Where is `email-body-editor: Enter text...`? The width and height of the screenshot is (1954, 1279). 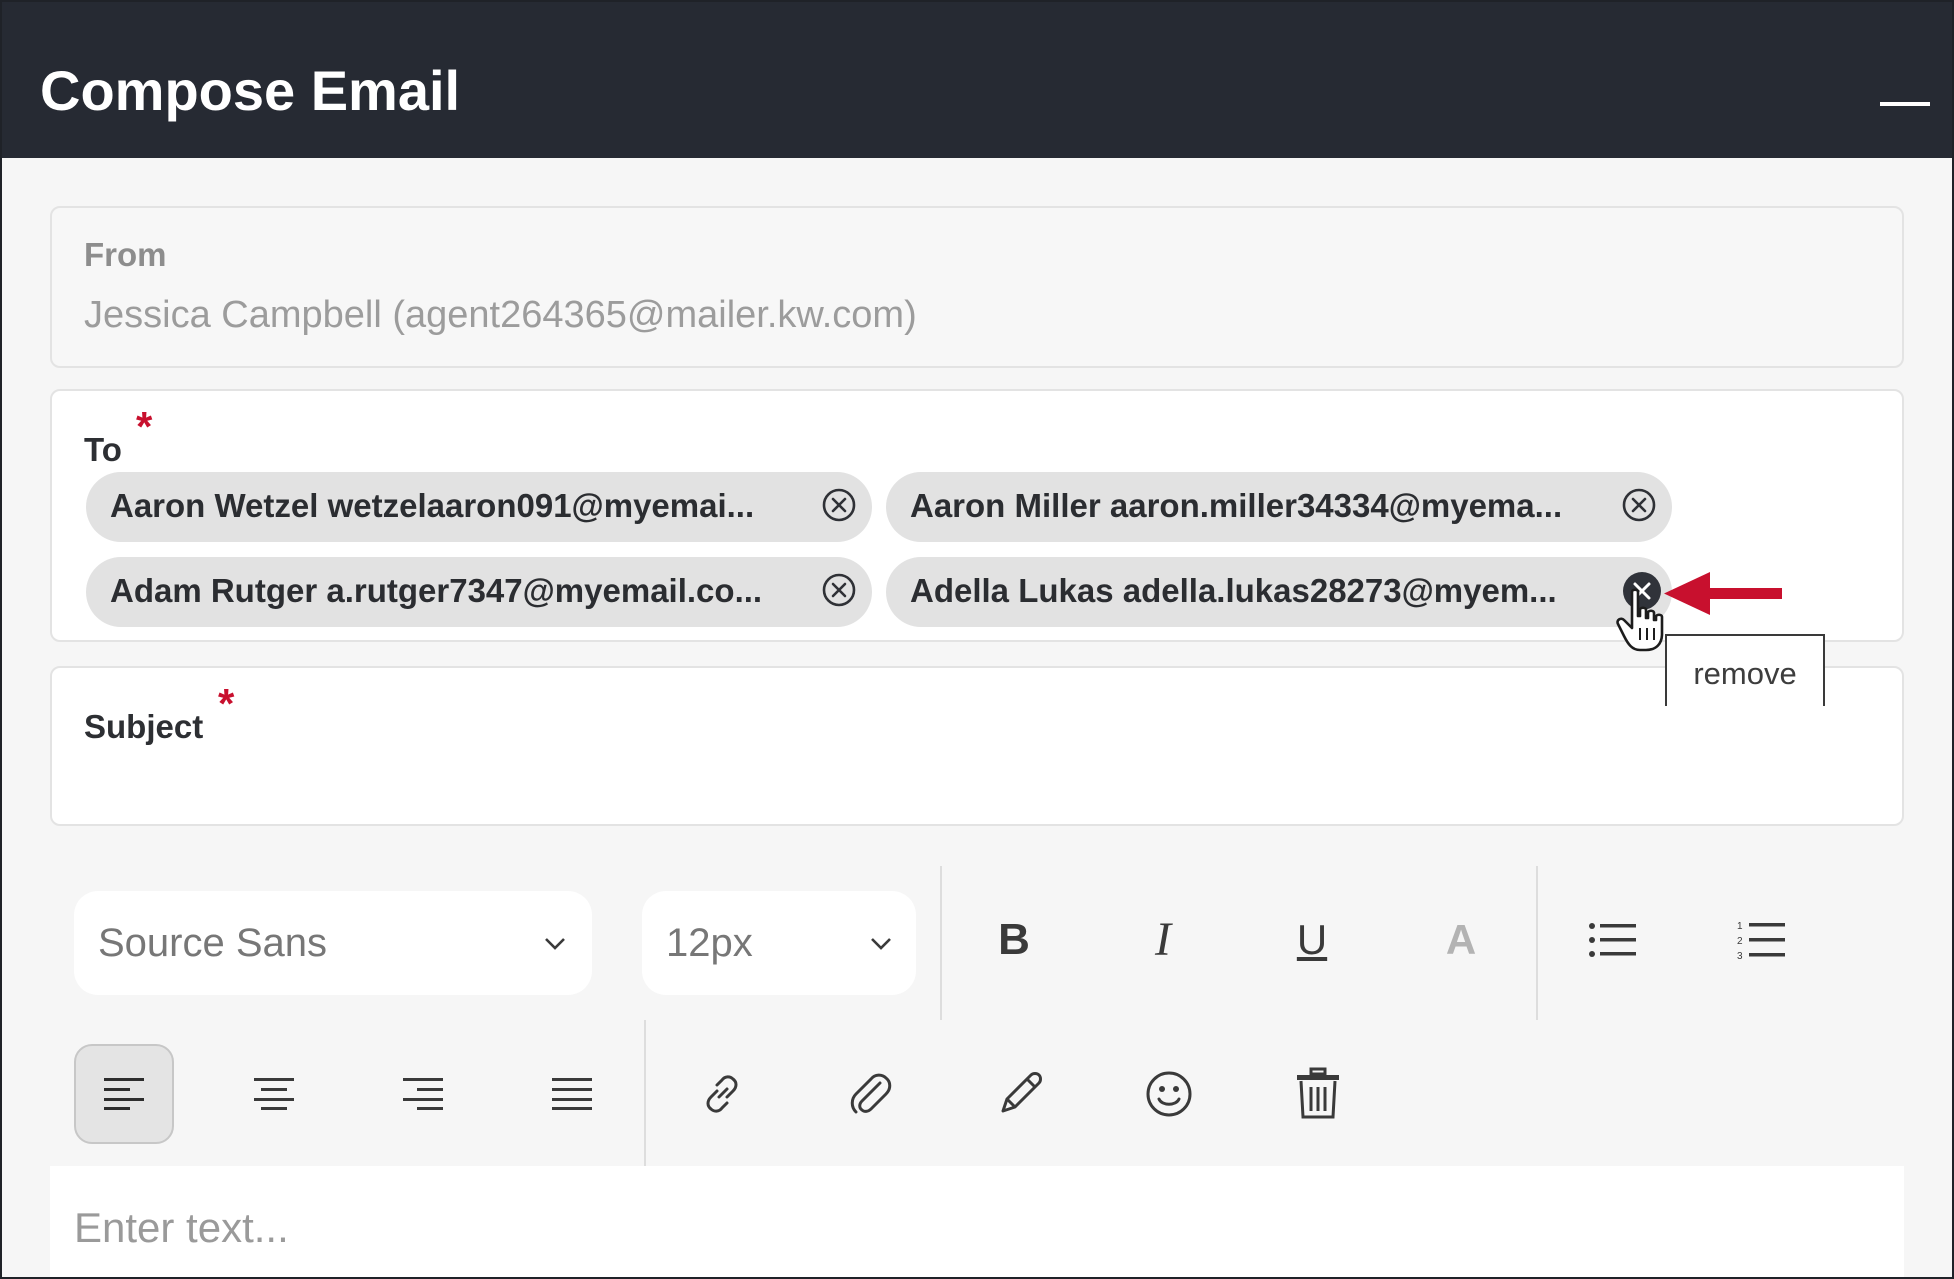
email-body-editor: Enter text... is located at coordinates (977, 1221).